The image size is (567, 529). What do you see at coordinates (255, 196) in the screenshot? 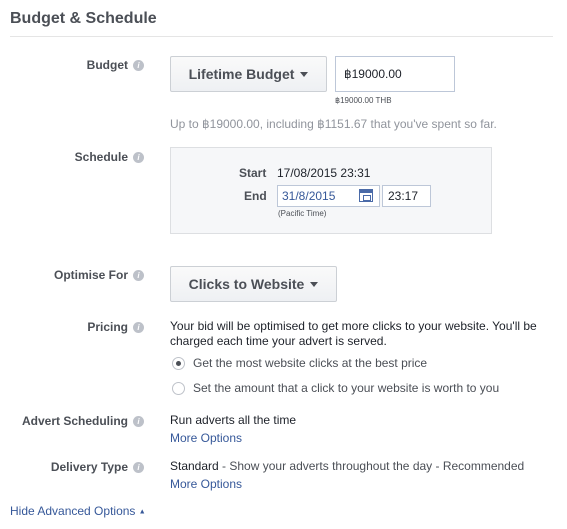
I see `end-label: End` at bounding box center [255, 196].